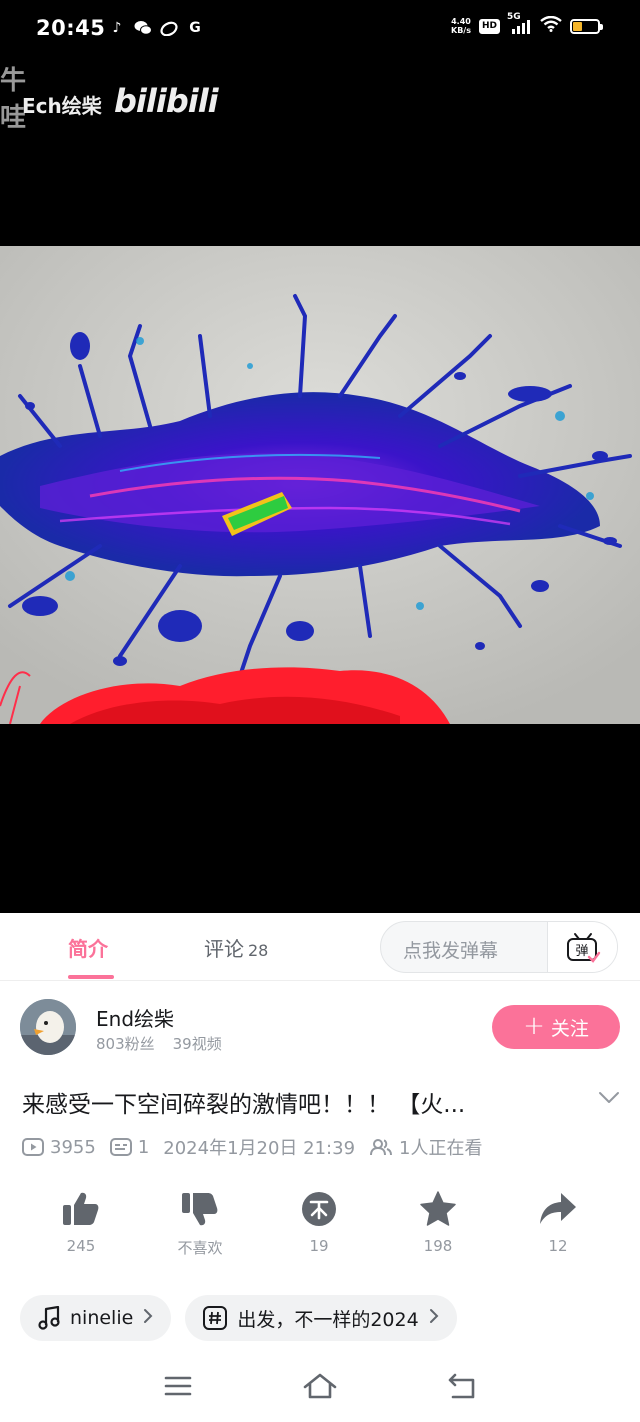 The width and height of the screenshot is (640, 1422). I want to click on topic-label: 出发，不一样的2024, so click(328, 1319).